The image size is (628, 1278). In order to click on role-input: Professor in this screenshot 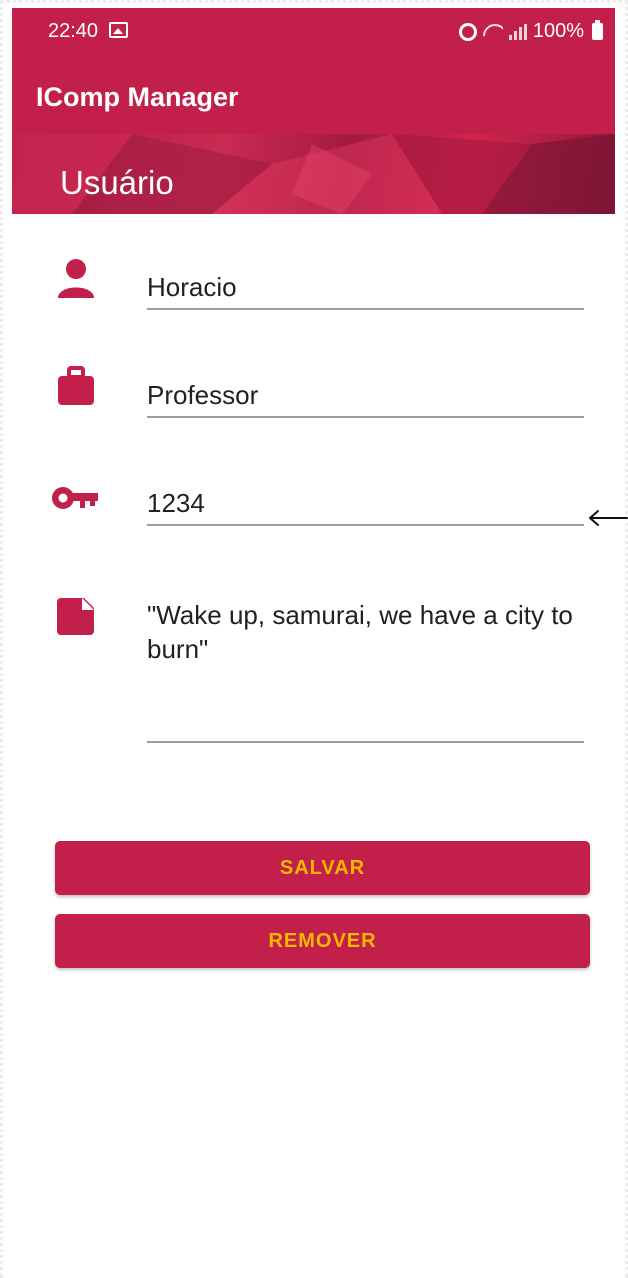, I will do `click(367, 395)`.